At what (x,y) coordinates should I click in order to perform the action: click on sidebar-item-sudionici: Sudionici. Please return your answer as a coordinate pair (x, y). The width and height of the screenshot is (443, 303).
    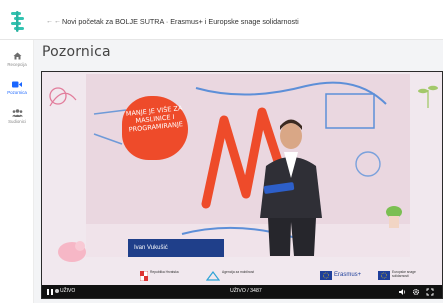
    Looking at the image, I should click on (17, 116).